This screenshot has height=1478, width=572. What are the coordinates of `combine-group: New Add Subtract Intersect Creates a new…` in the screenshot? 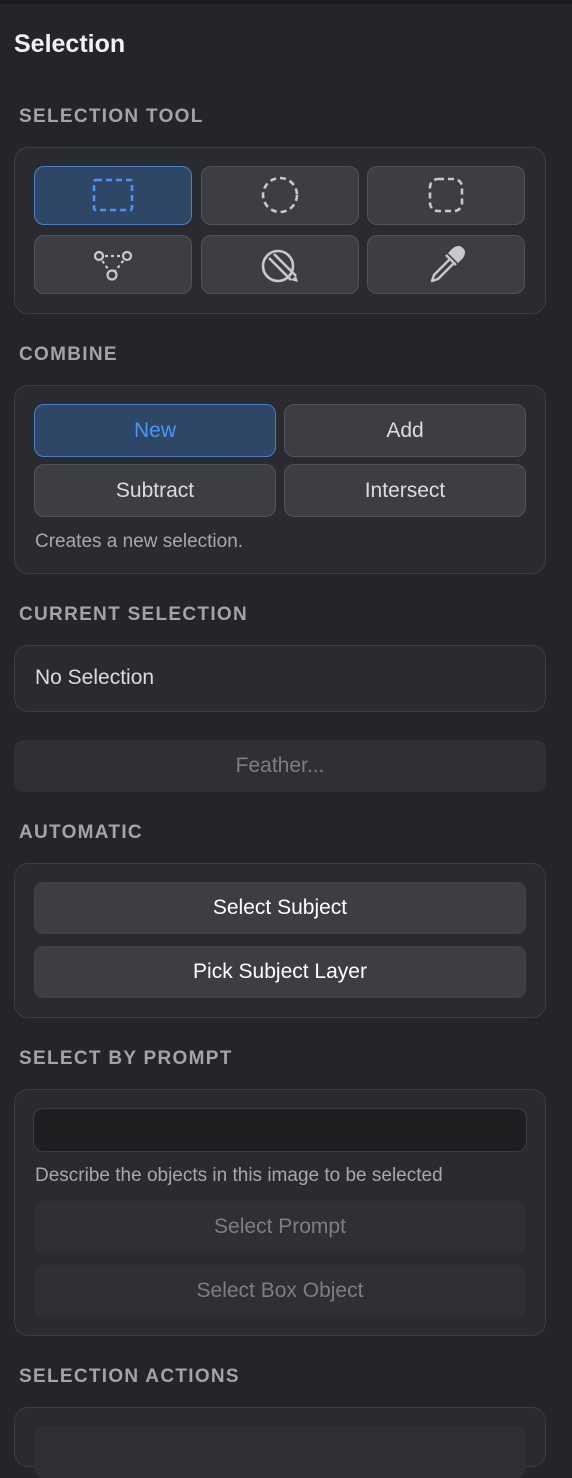 It's located at (280, 479).